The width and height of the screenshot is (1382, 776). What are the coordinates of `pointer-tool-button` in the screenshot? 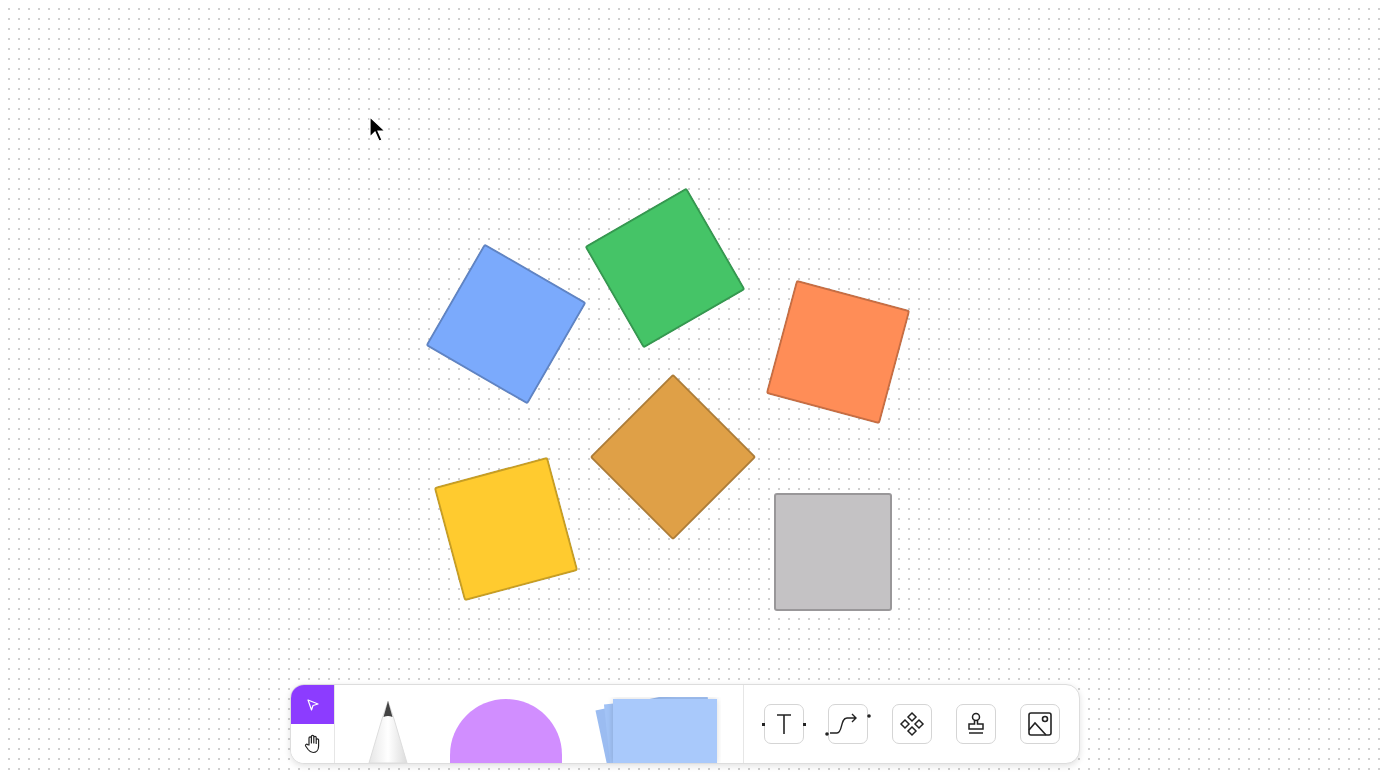 It's located at (312, 704).